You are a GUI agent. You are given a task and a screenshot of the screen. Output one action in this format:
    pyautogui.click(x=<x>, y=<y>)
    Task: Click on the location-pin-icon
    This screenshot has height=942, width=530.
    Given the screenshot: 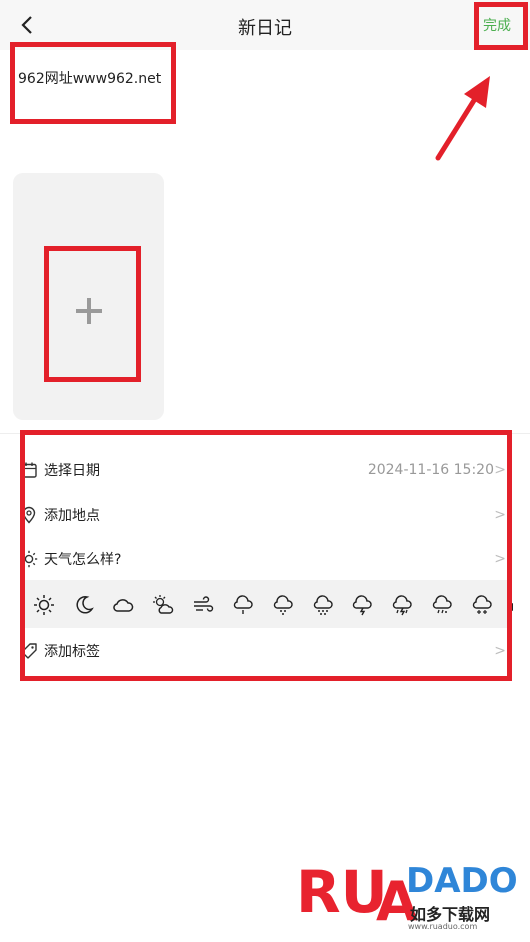 What is the action you would take?
    pyautogui.click(x=29, y=515)
    